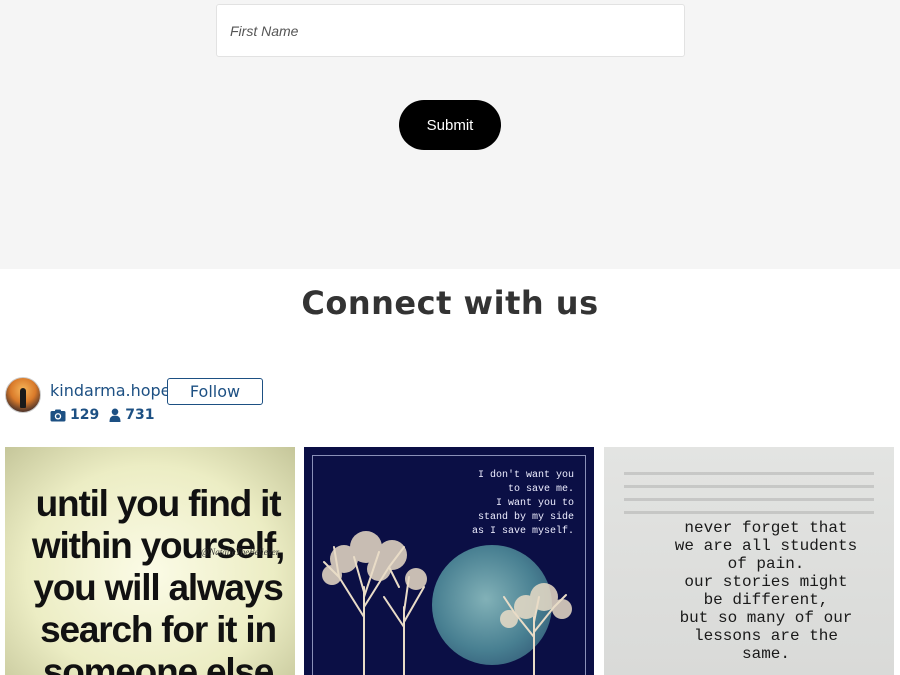 This screenshot has height=675, width=900. I want to click on posts-count: 129, so click(85, 415).